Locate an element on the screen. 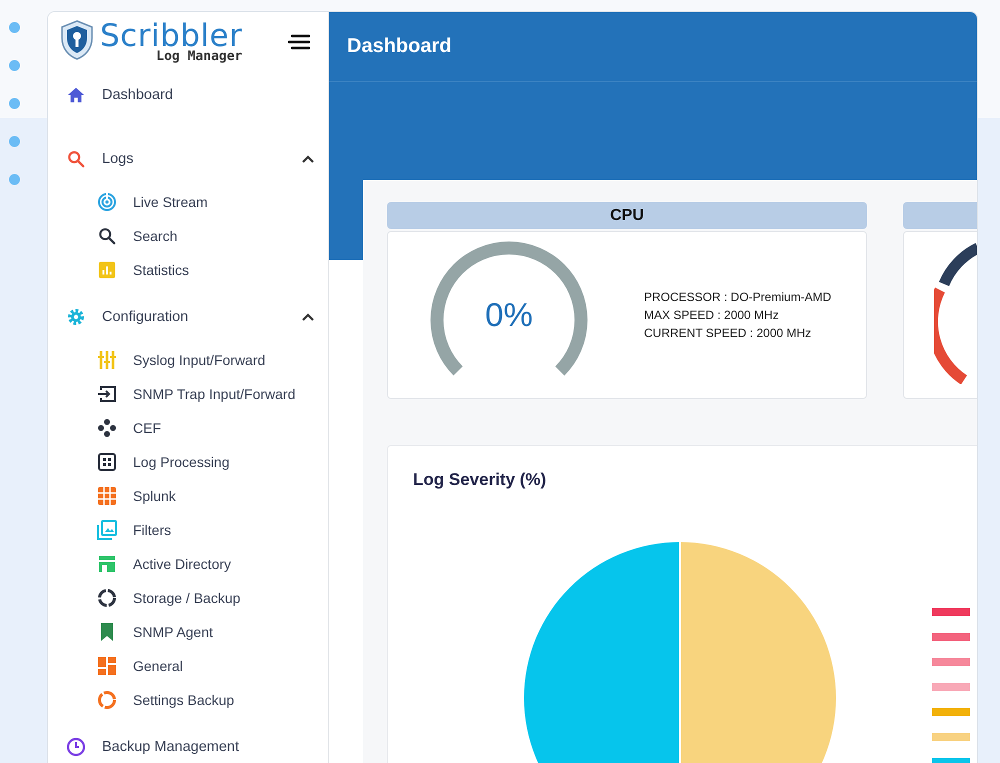  store-icon is located at coordinates (107, 564).